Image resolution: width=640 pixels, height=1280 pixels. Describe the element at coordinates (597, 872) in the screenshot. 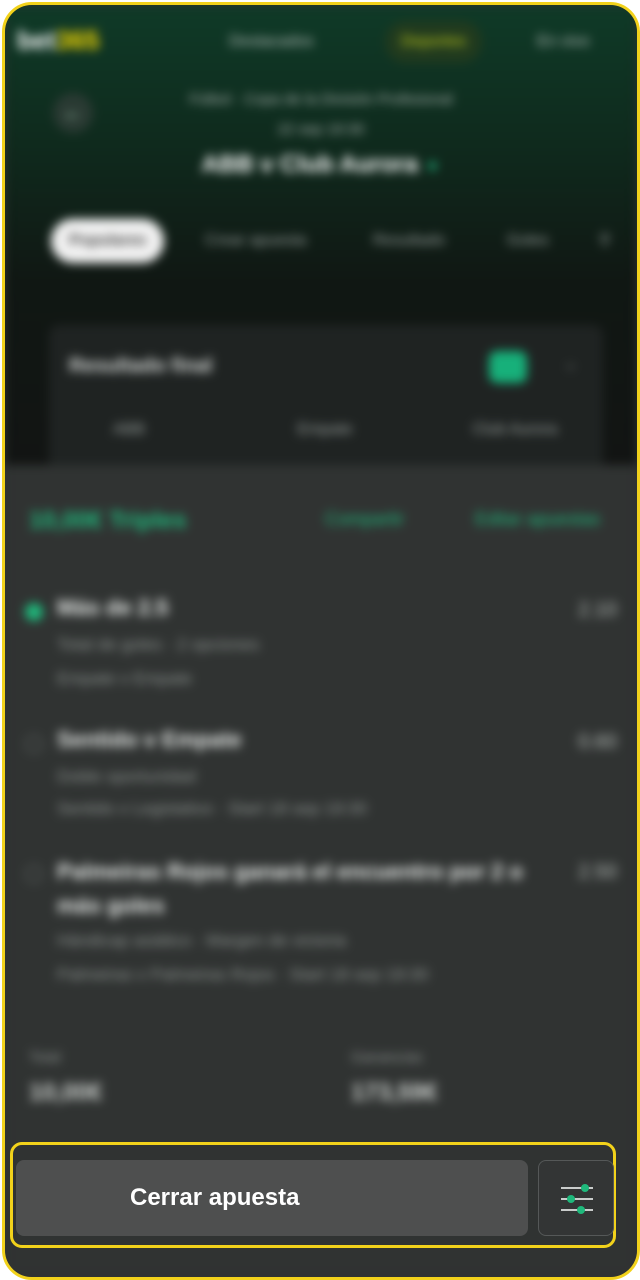

I see `selection-odds: 2.50` at that location.